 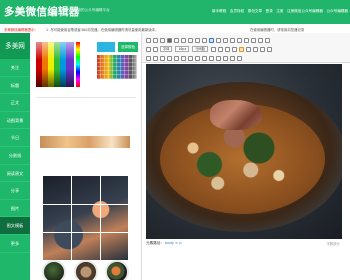 What do you see at coordinates (197, 40) in the screenshot?
I see `superscript-icon` at bounding box center [197, 40].